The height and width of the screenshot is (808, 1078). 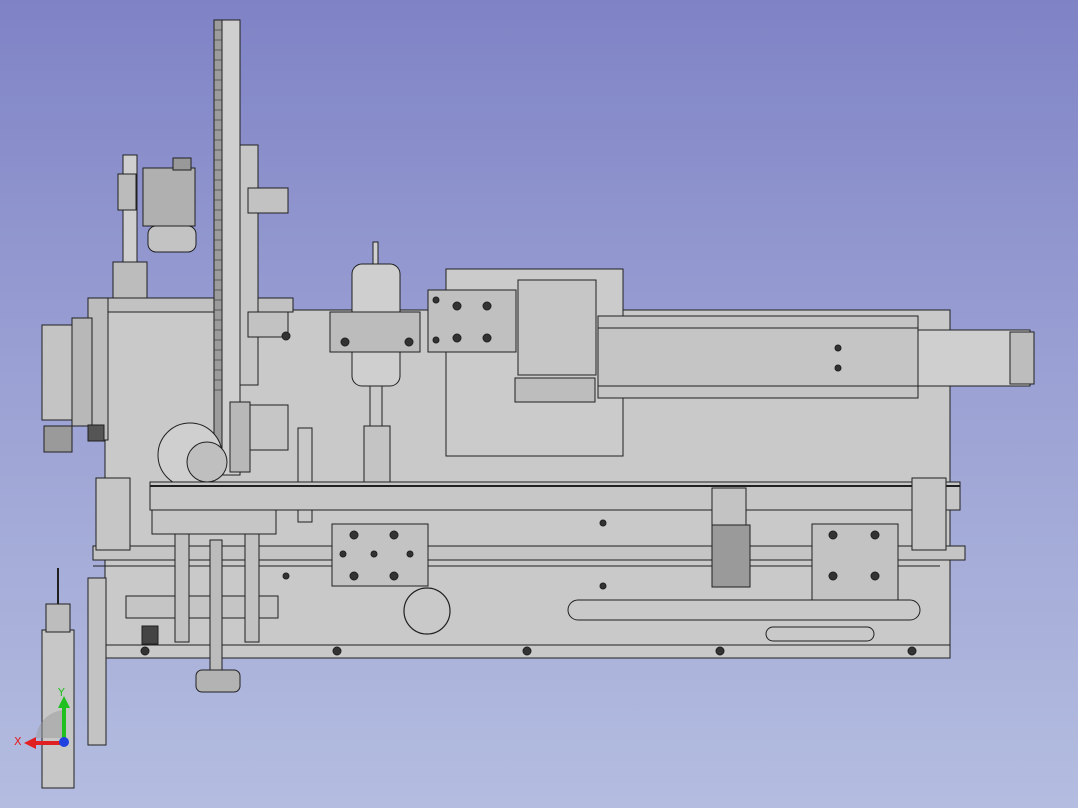 What do you see at coordinates (182, 164) in the screenshot?
I see `motor-connector` at bounding box center [182, 164].